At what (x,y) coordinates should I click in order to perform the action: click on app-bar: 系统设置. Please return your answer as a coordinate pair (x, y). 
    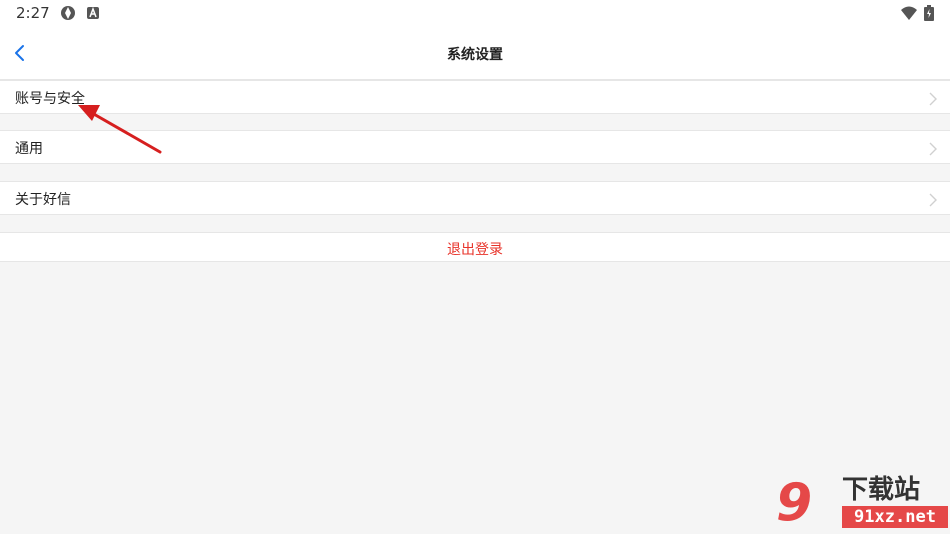
    Looking at the image, I should click on (475, 54).